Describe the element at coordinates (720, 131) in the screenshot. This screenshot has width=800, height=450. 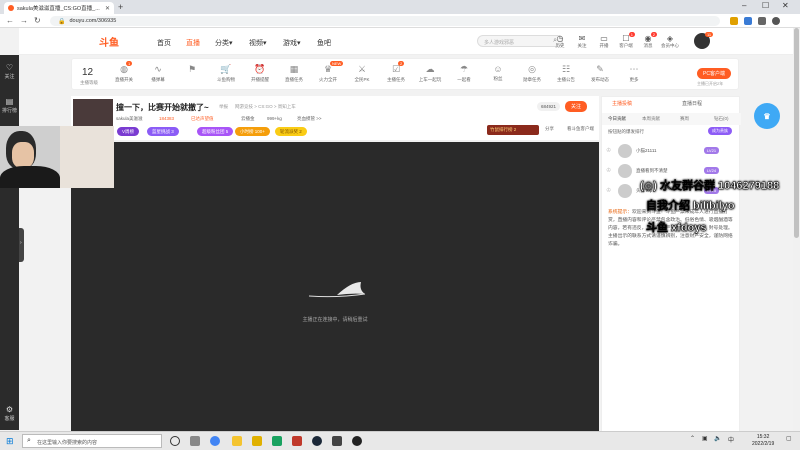
I see `become-noble-button: 成为贵族` at that location.